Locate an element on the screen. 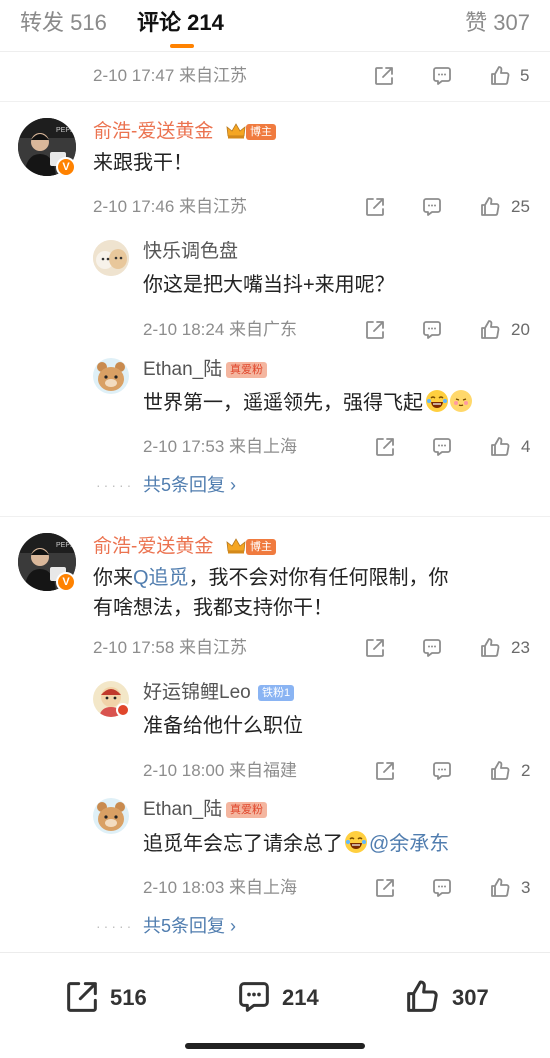 The width and height of the screenshot is (550, 1058). reply-meta: 2-10 18:03 来自上海 is located at coordinates (220, 887).